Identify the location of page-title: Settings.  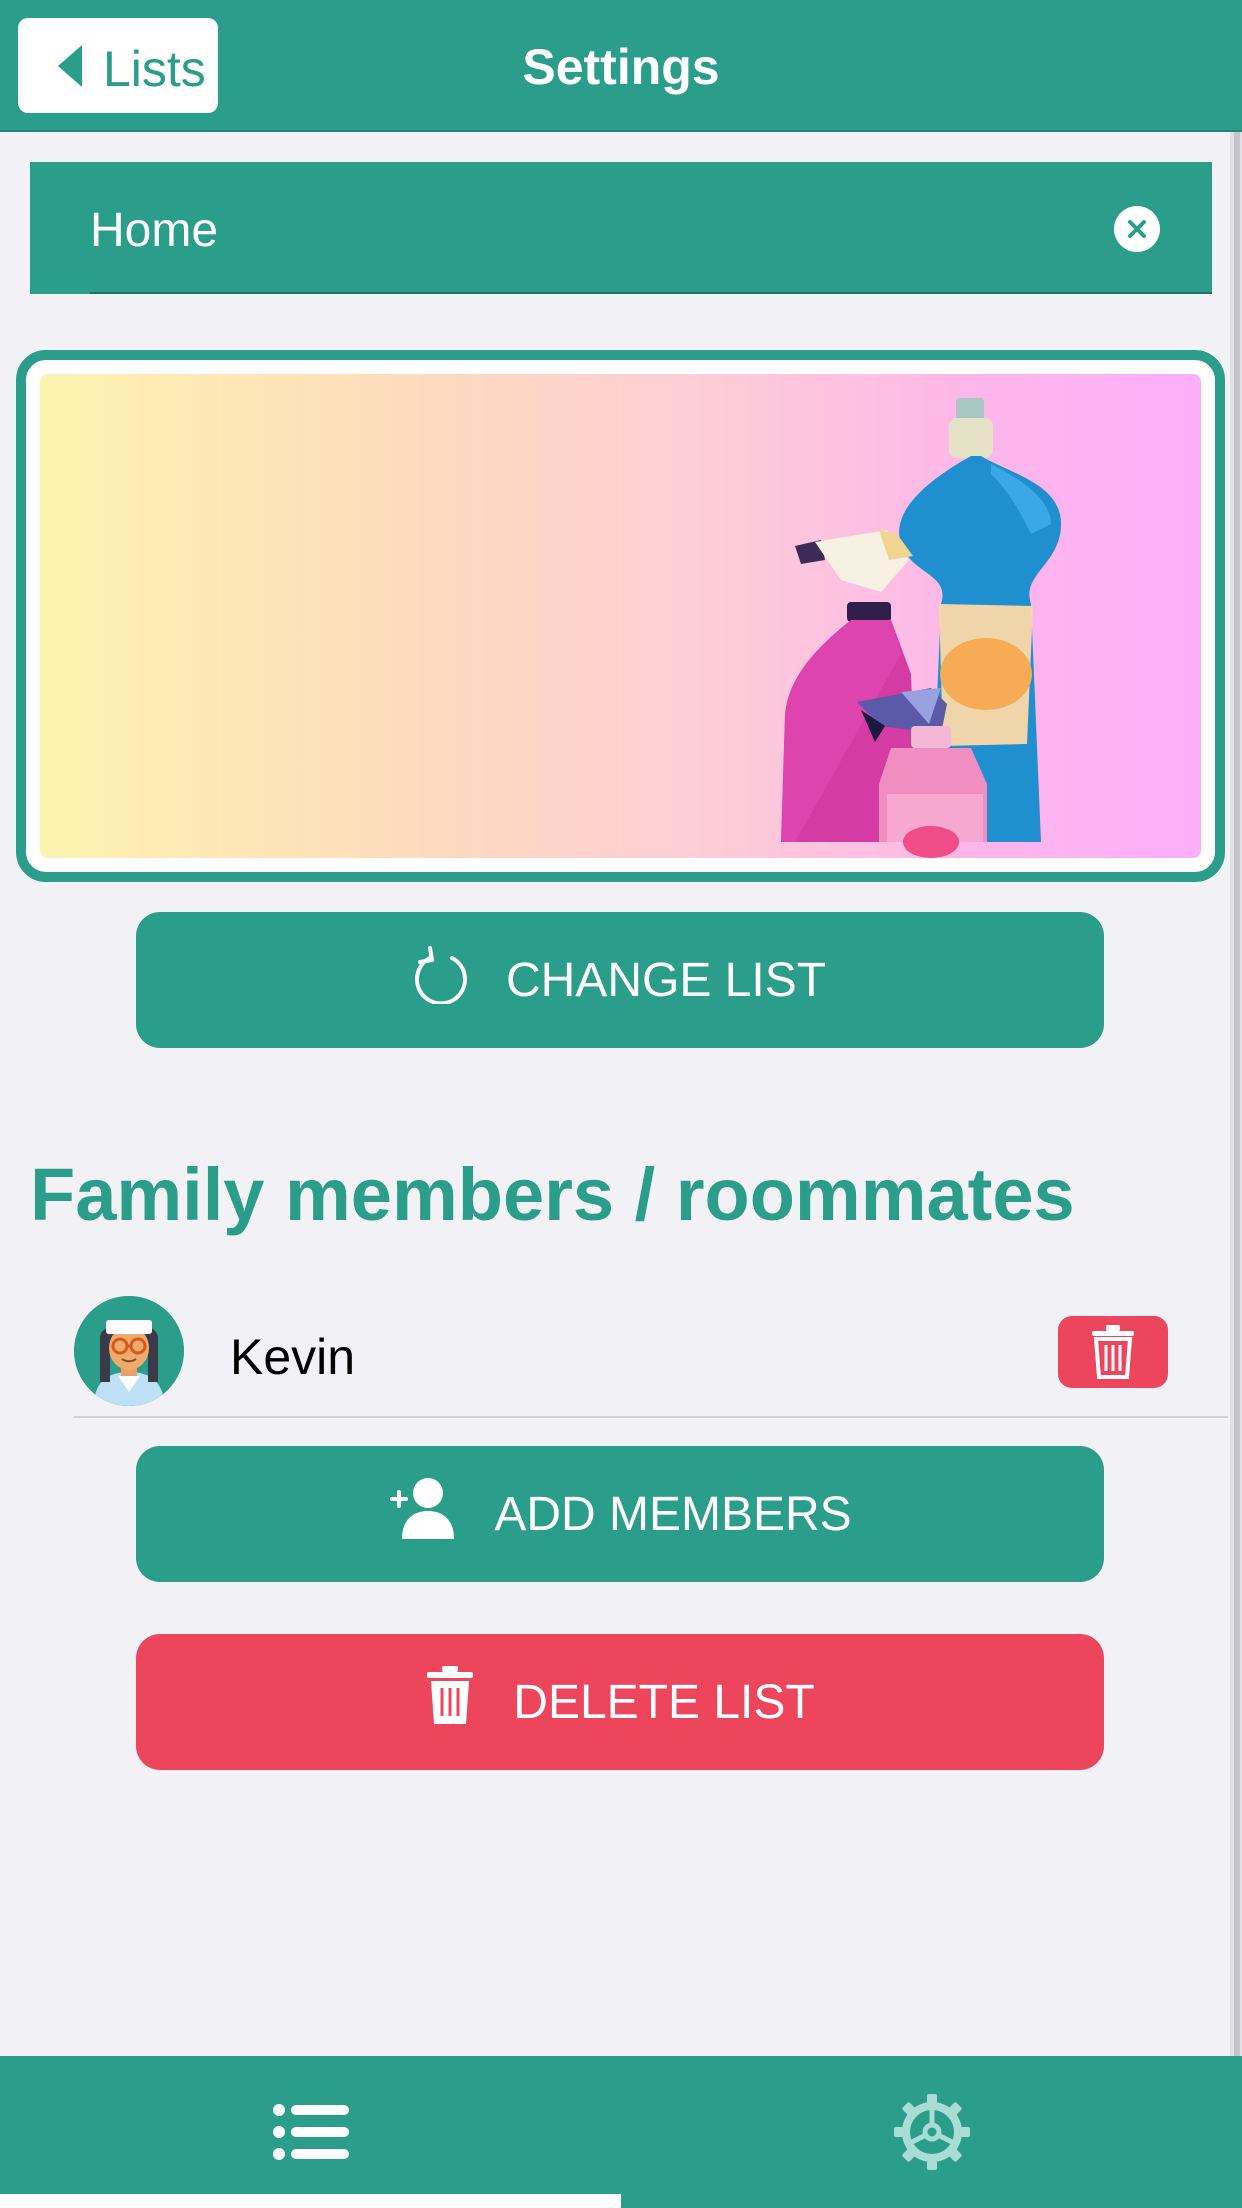
(621, 67).